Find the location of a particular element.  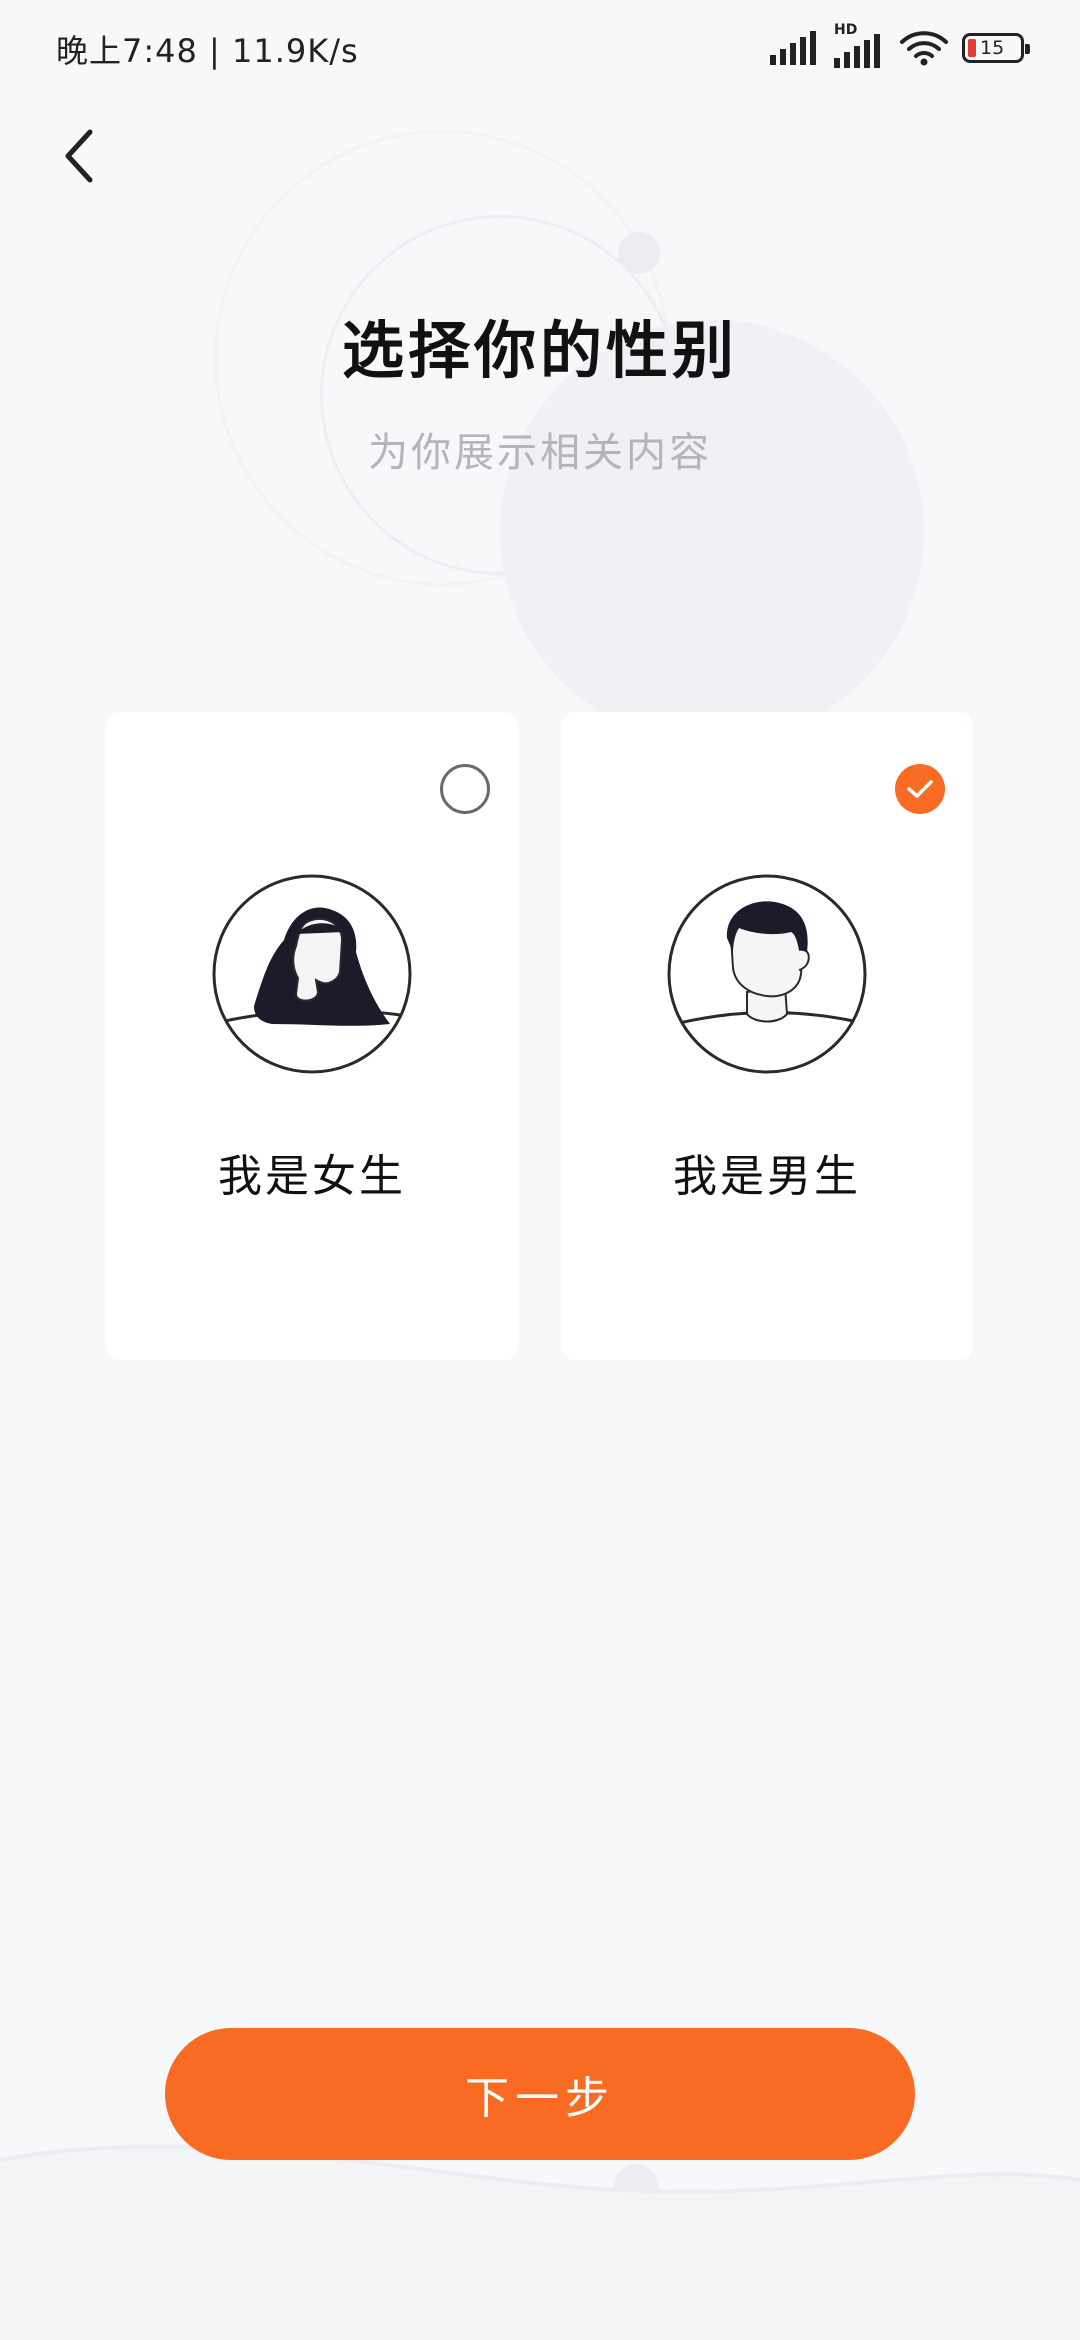

chevron-left-icon is located at coordinates (79, 156).